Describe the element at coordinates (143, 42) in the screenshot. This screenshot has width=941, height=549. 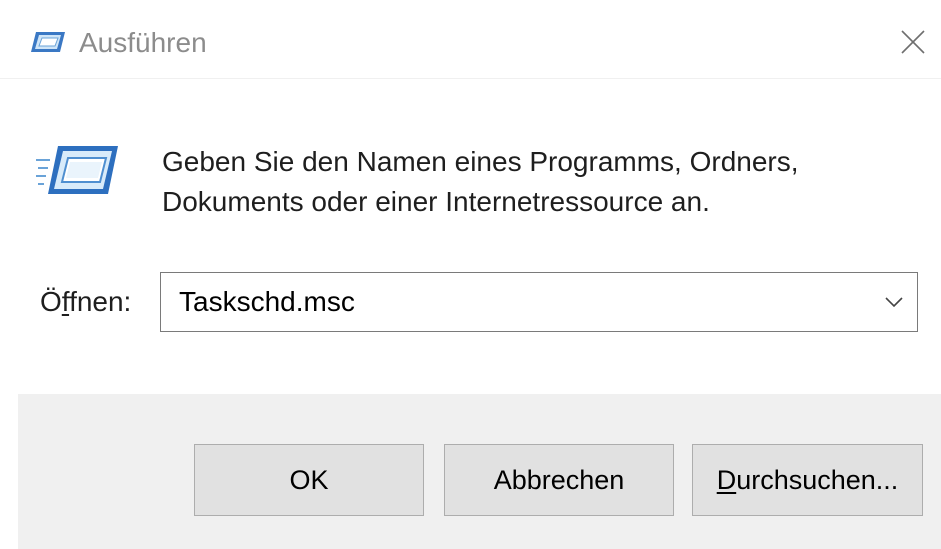
I see `window-title: Ausführen` at that location.